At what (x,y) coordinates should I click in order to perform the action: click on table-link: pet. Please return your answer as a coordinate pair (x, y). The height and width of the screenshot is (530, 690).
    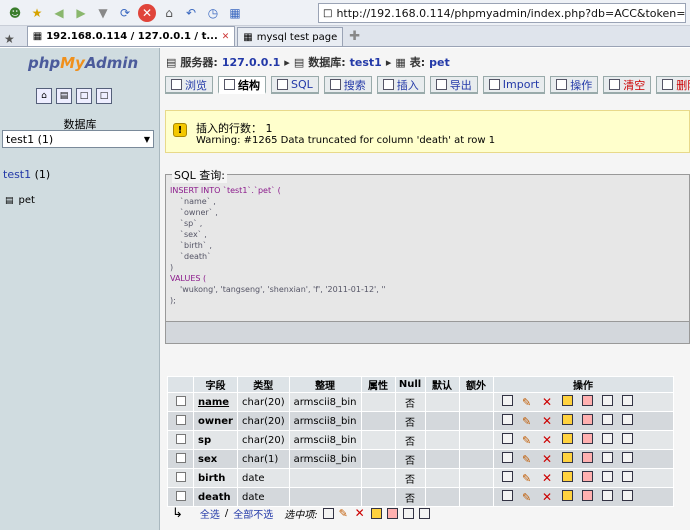
    Looking at the image, I should click on (439, 62).